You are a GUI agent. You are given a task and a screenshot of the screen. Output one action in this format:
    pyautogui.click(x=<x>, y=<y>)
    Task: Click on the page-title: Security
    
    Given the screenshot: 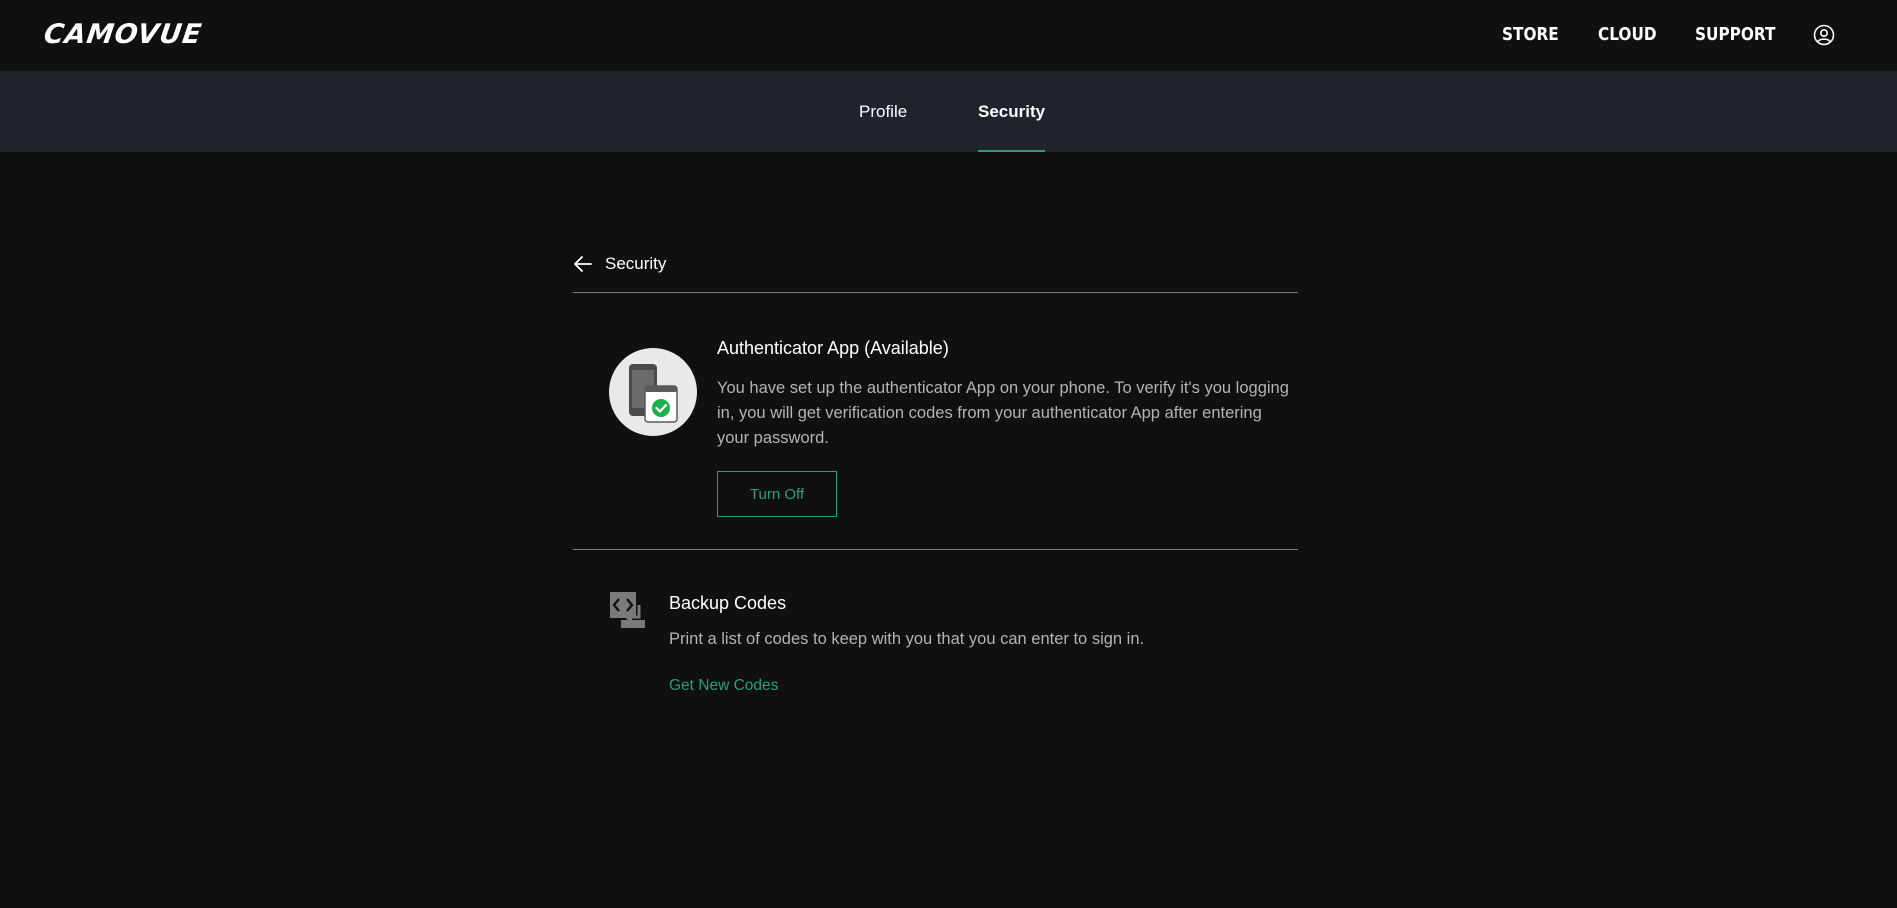 What is the action you would take?
    pyautogui.click(x=636, y=263)
    